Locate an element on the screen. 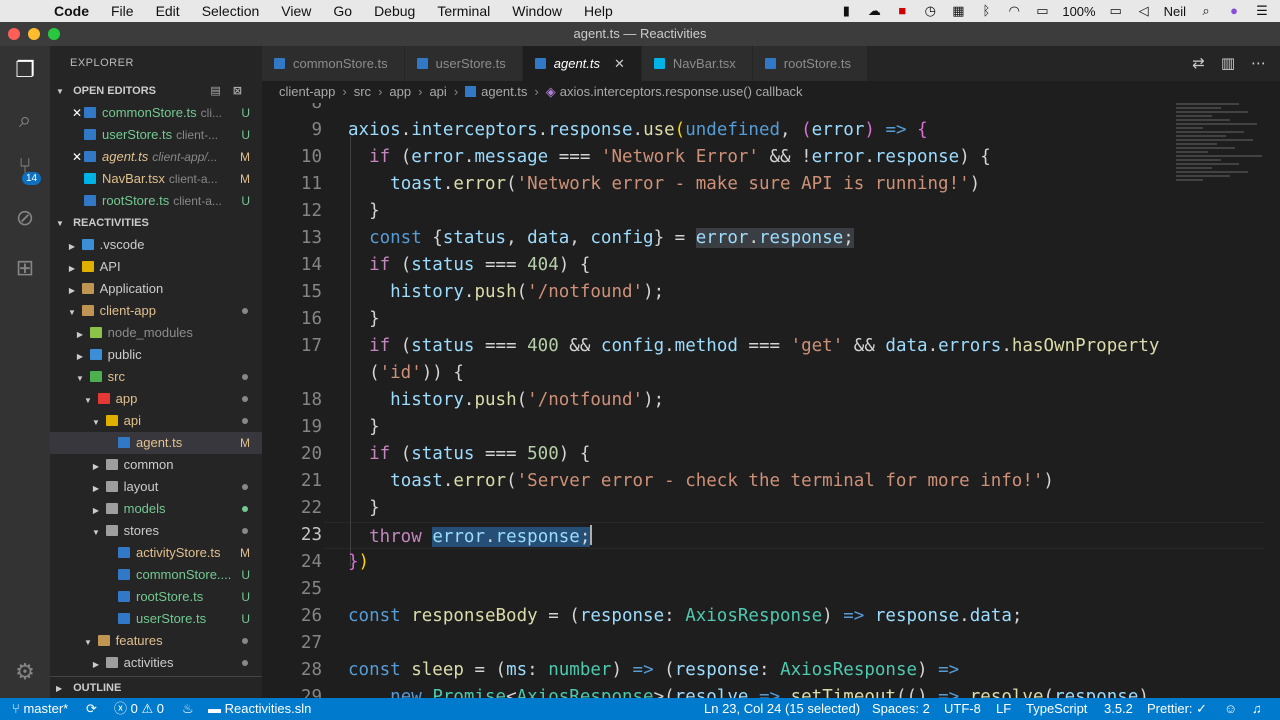 This screenshot has width=1280, height=720. eol-status: LF is located at coordinates (1003, 709).